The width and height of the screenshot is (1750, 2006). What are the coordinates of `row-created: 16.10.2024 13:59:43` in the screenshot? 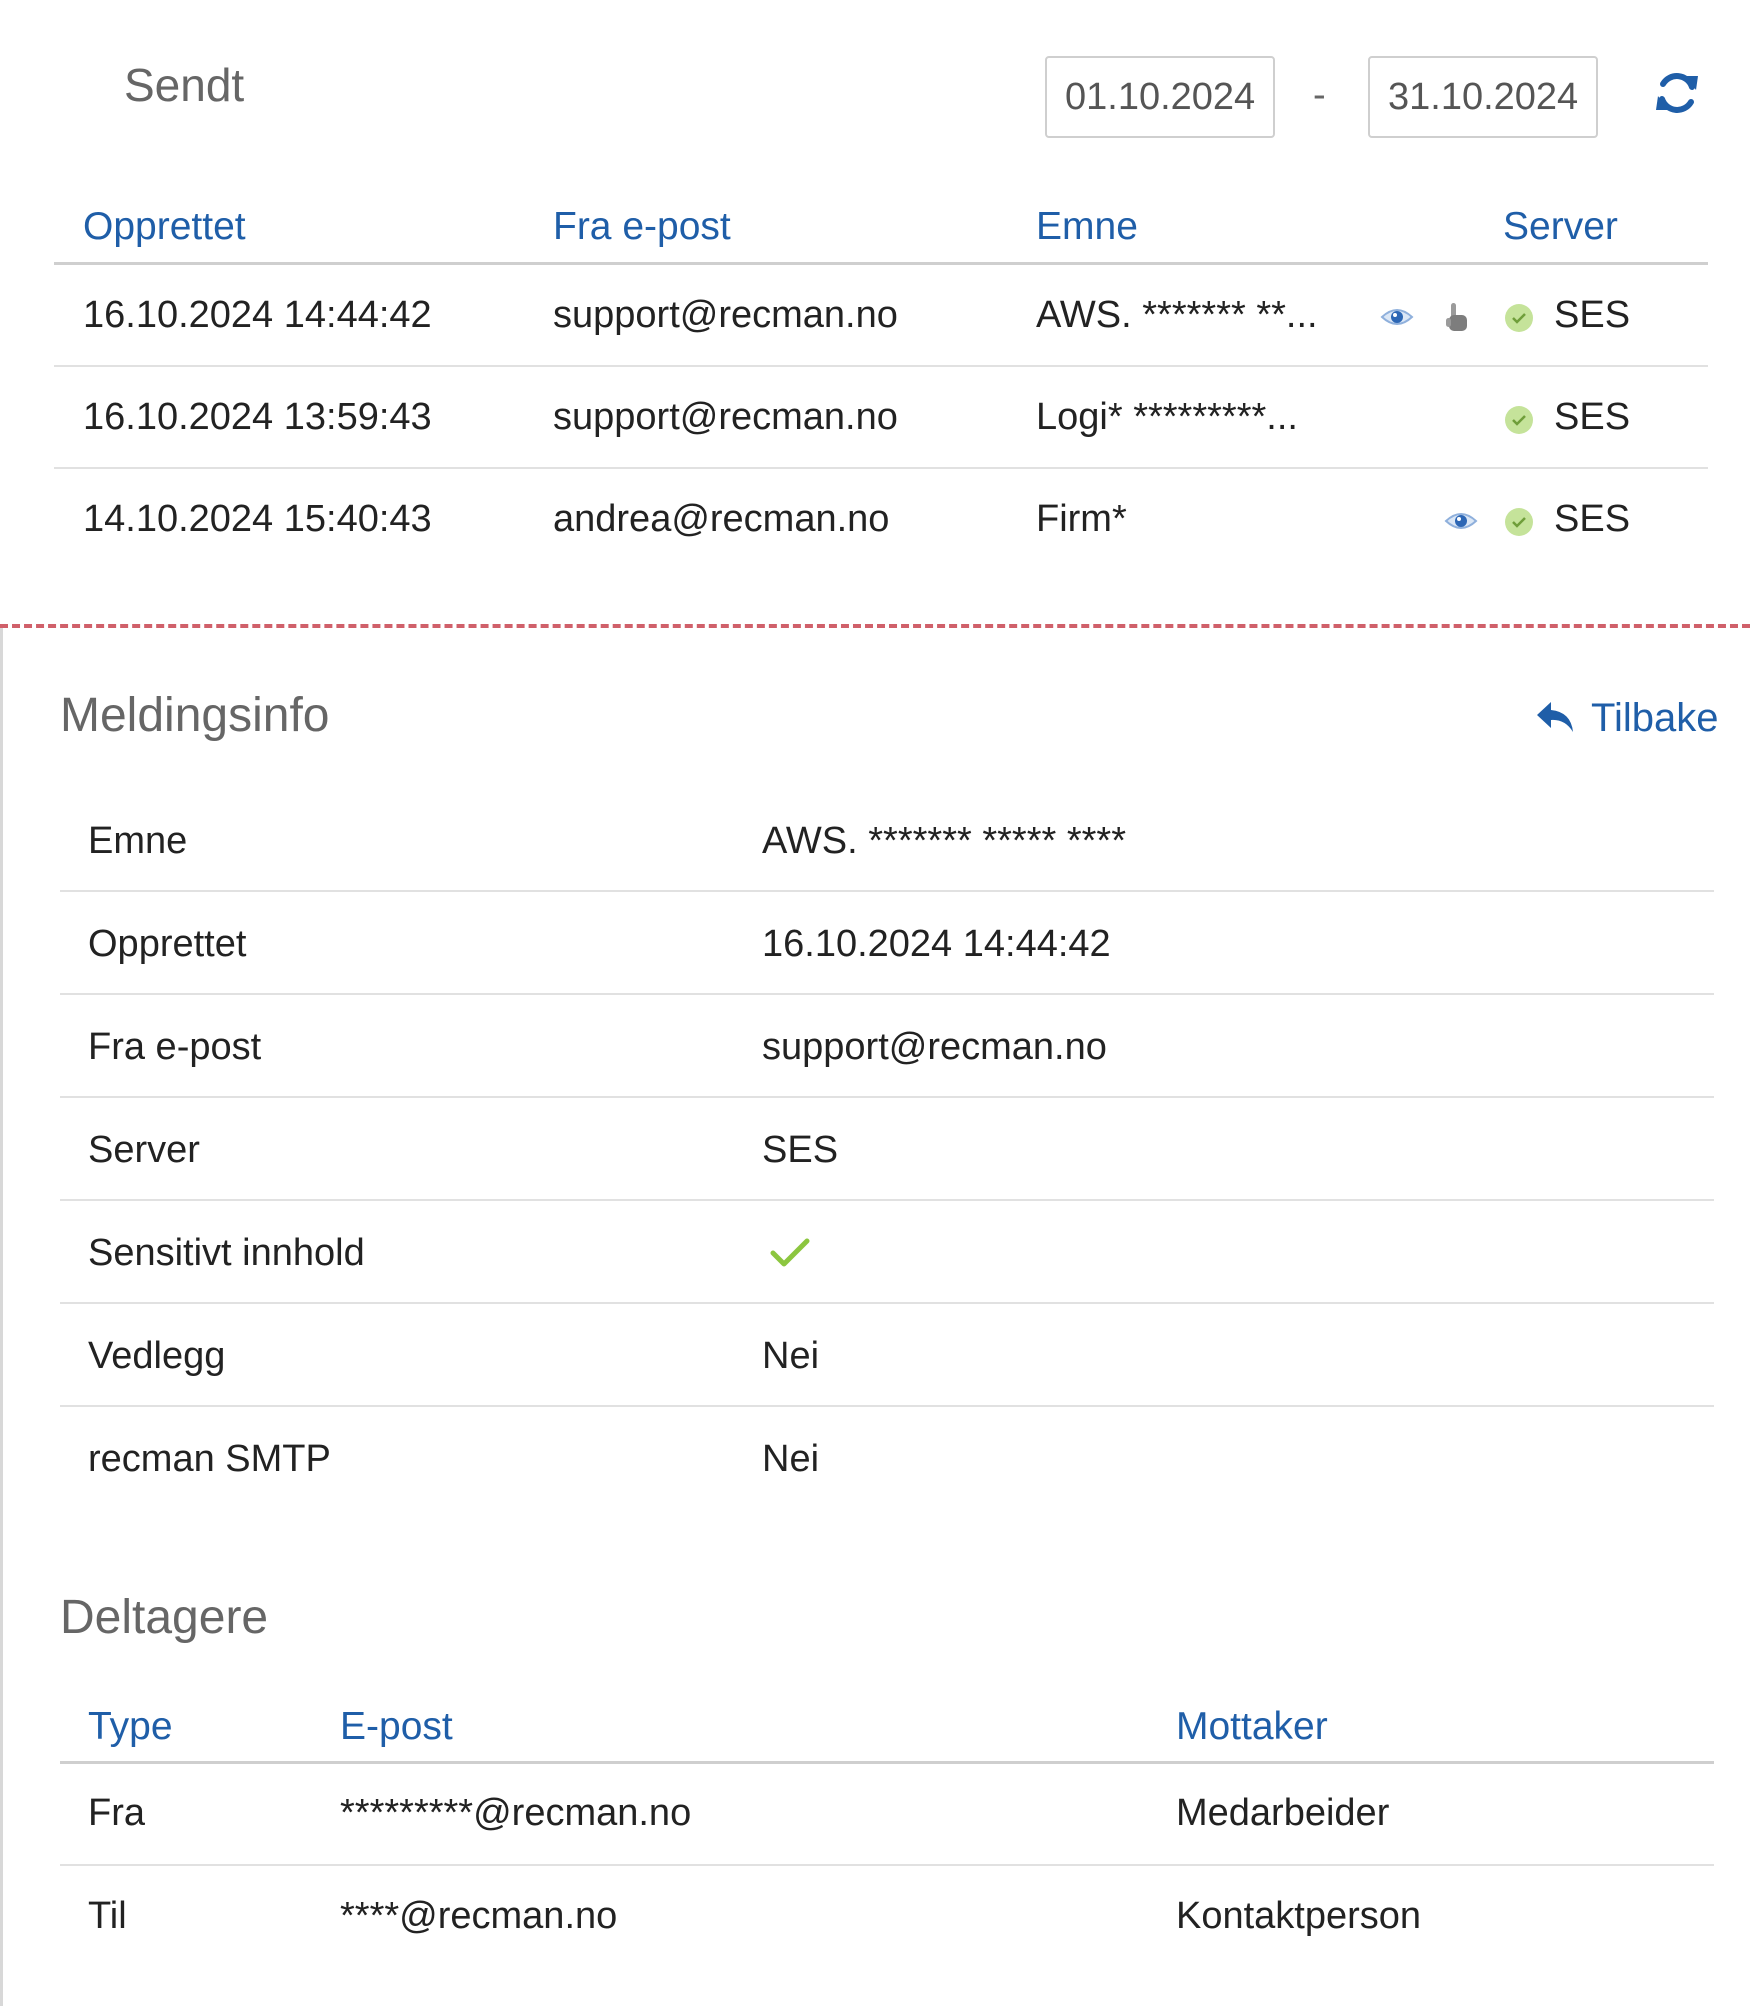 It's located at (257, 417).